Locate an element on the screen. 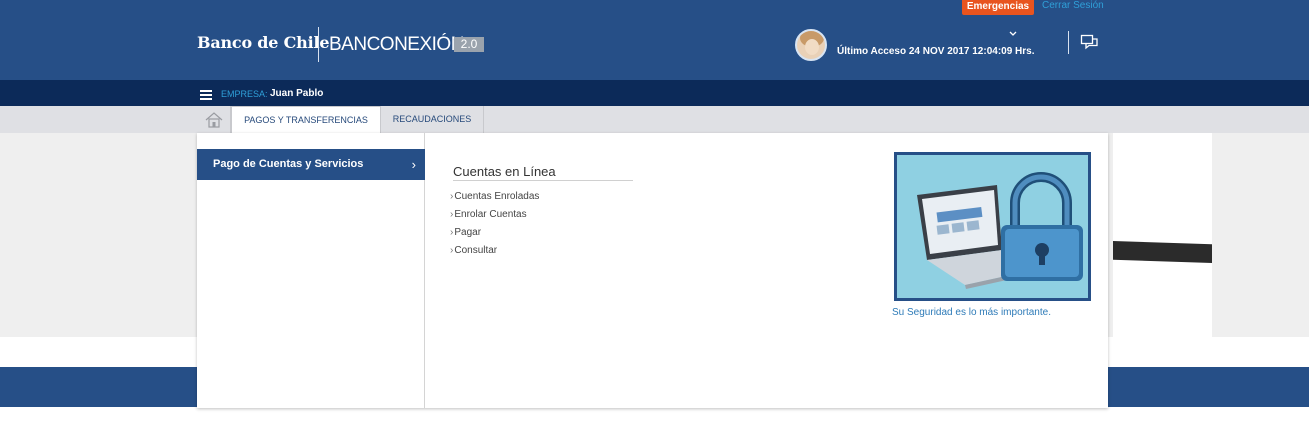  promo-caption-link: Su Seguridad es lo más importante. is located at coordinates (971, 312).